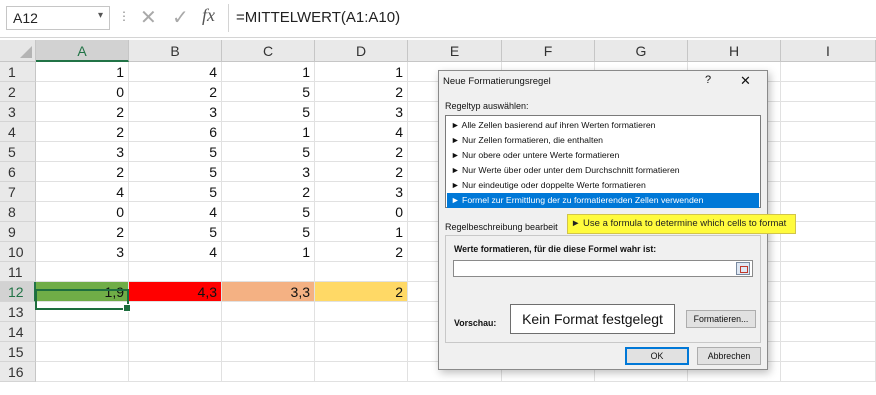 This screenshot has width=876, height=395. I want to click on row-header: 8, so click(18, 212).